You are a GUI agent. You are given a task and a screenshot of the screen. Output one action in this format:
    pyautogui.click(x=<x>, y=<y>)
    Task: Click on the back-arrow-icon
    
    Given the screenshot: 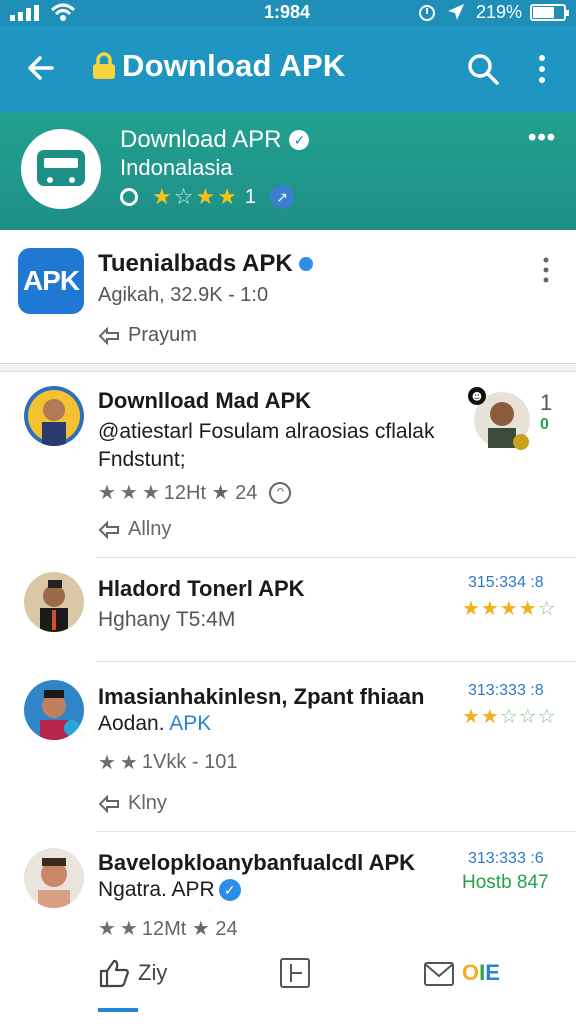 What is the action you would take?
    pyautogui.click(x=40, y=68)
    